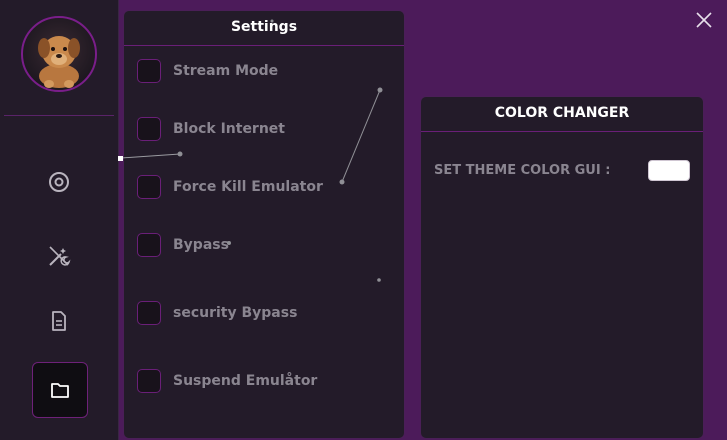  Describe the element at coordinates (245, 381) in the screenshot. I see `option-label: Suspend Emulåtor` at that location.